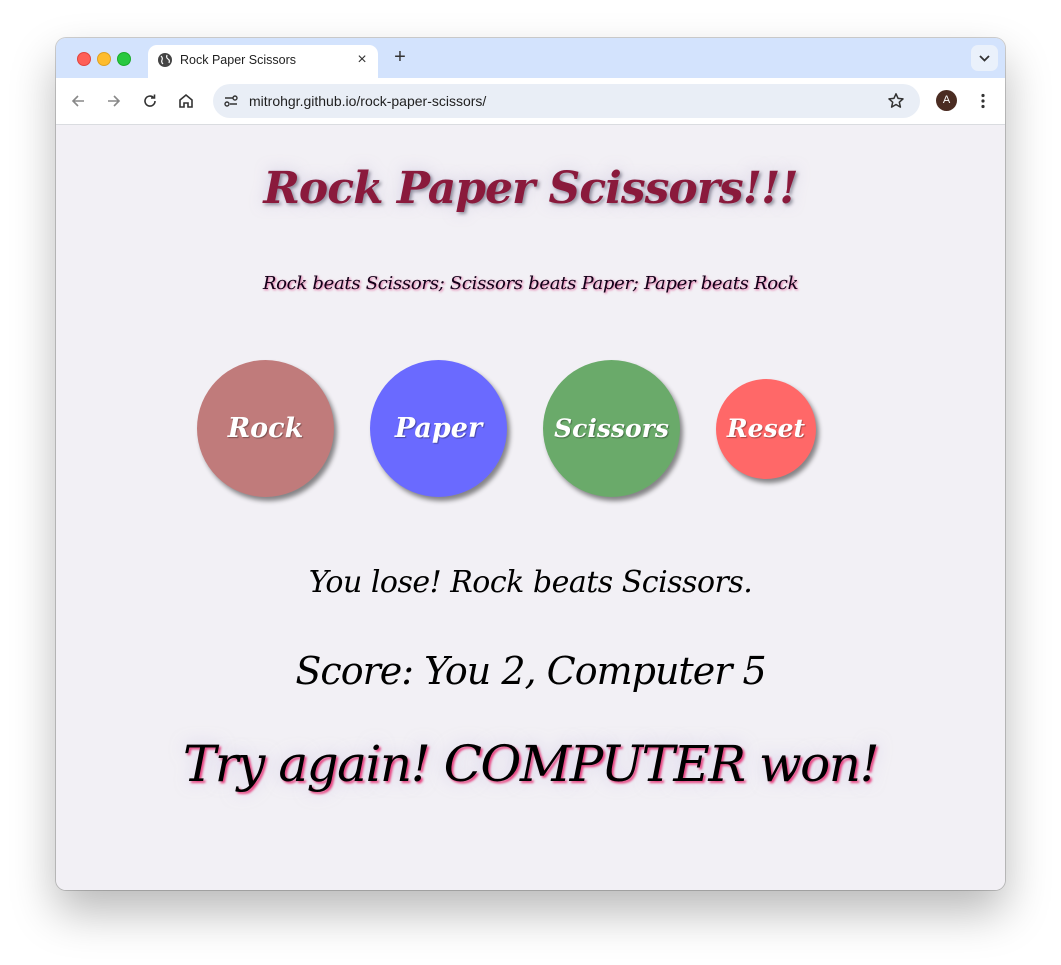  What do you see at coordinates (530, 582) in the screenshot?
I see `round-result: You lose! Rock beats Scissors.` at bounding box center [530, 582].